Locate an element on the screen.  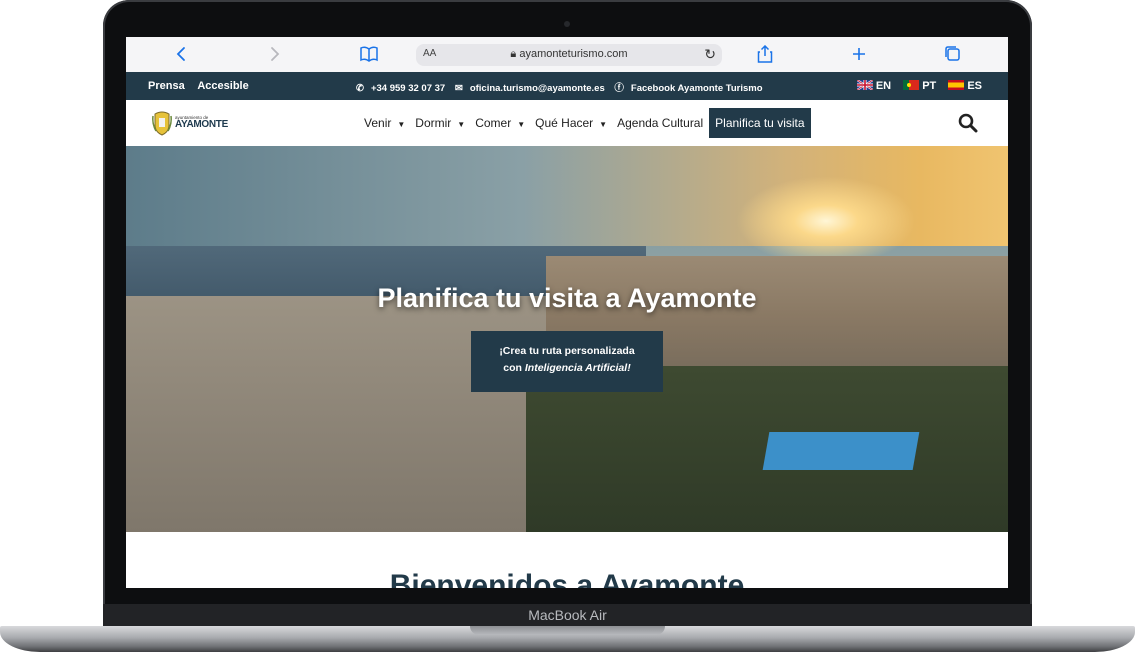
model-label: MacBook Air is located at coordinates (567, 615).